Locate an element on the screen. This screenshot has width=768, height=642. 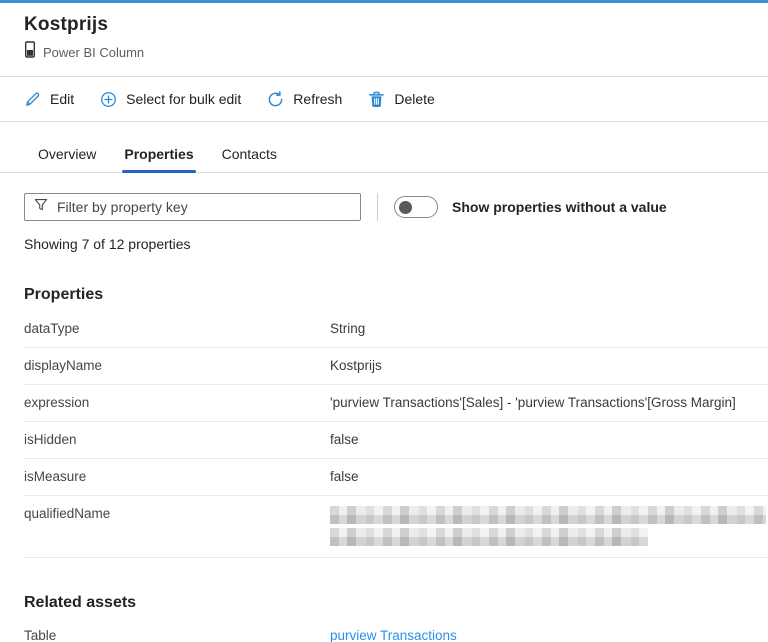
filter-row: Show properties without a value is located at coordinates (384, 207).